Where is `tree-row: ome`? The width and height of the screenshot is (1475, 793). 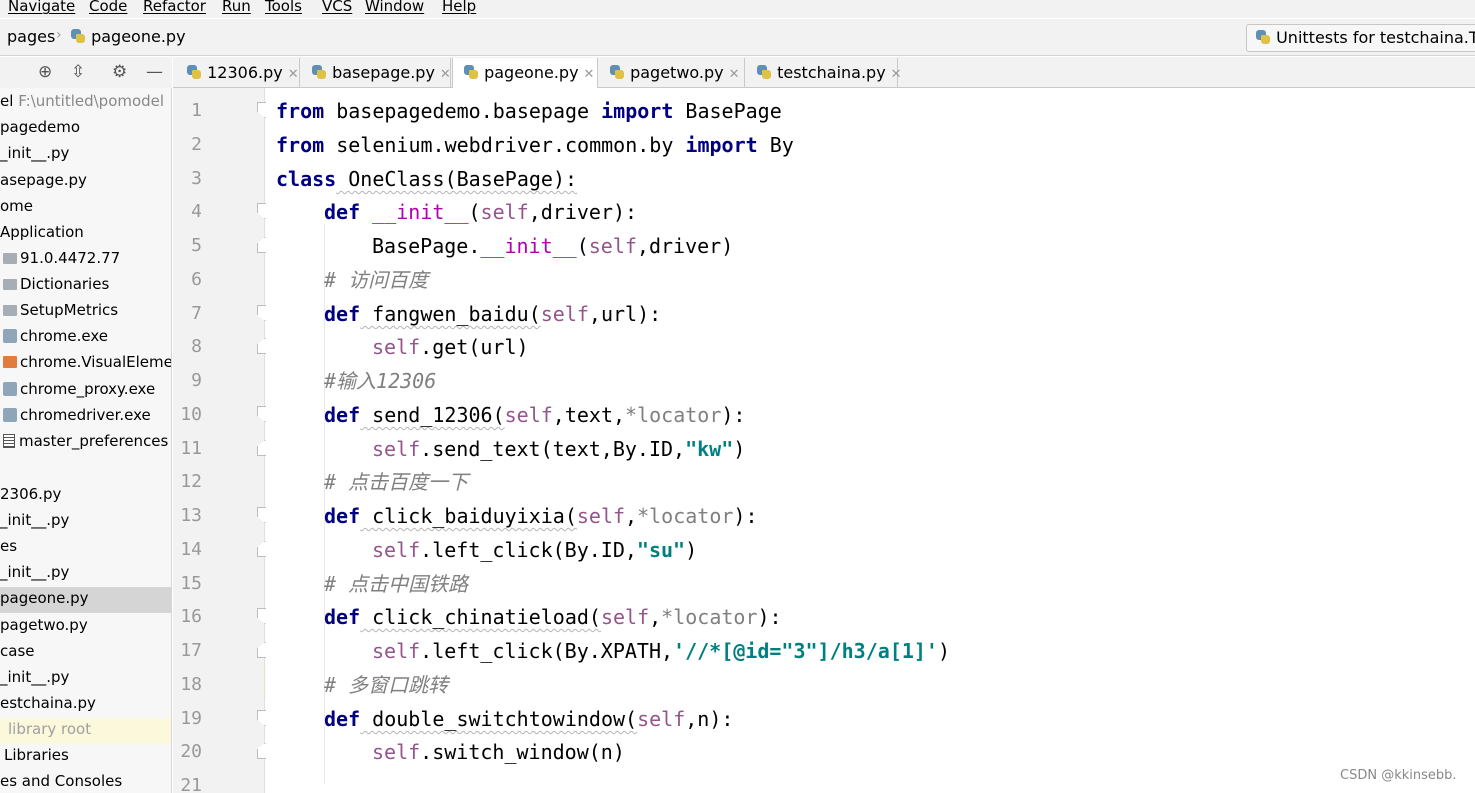 tree-row: ome is located at coordinates (85, 208).